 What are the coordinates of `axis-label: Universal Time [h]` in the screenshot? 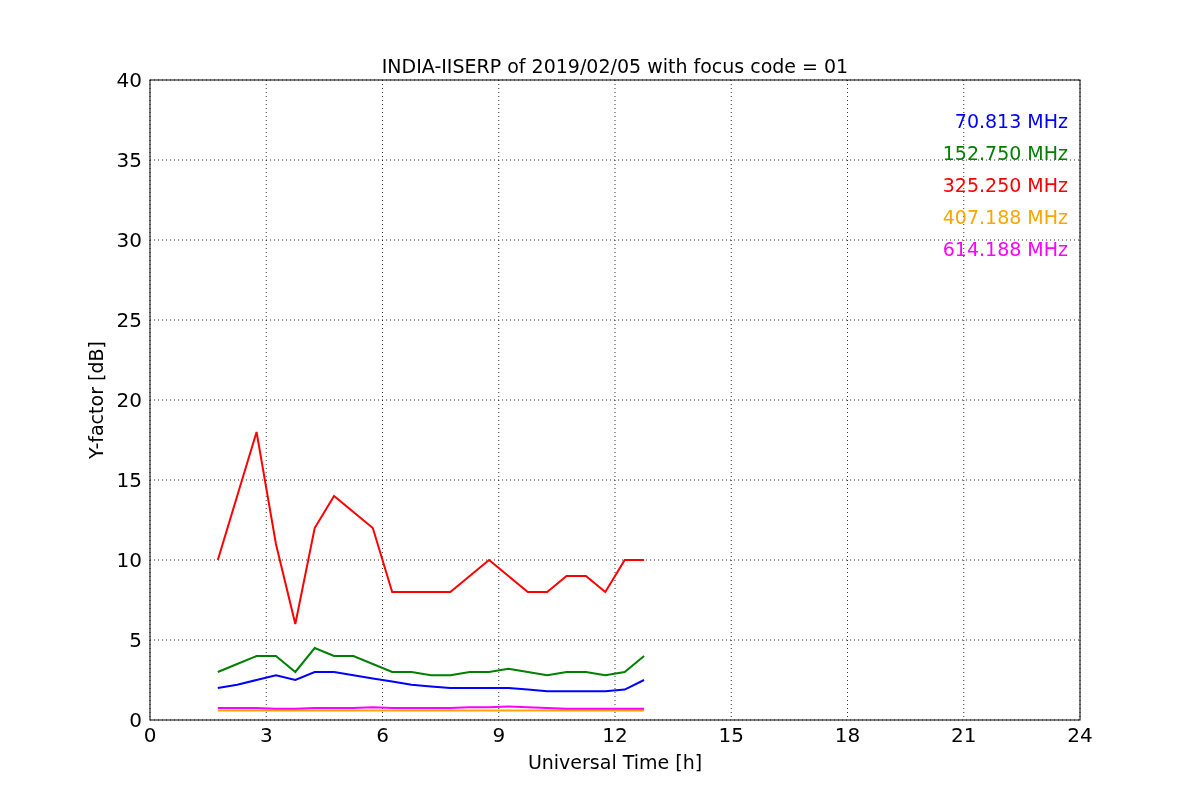 It's located at (615, 762).